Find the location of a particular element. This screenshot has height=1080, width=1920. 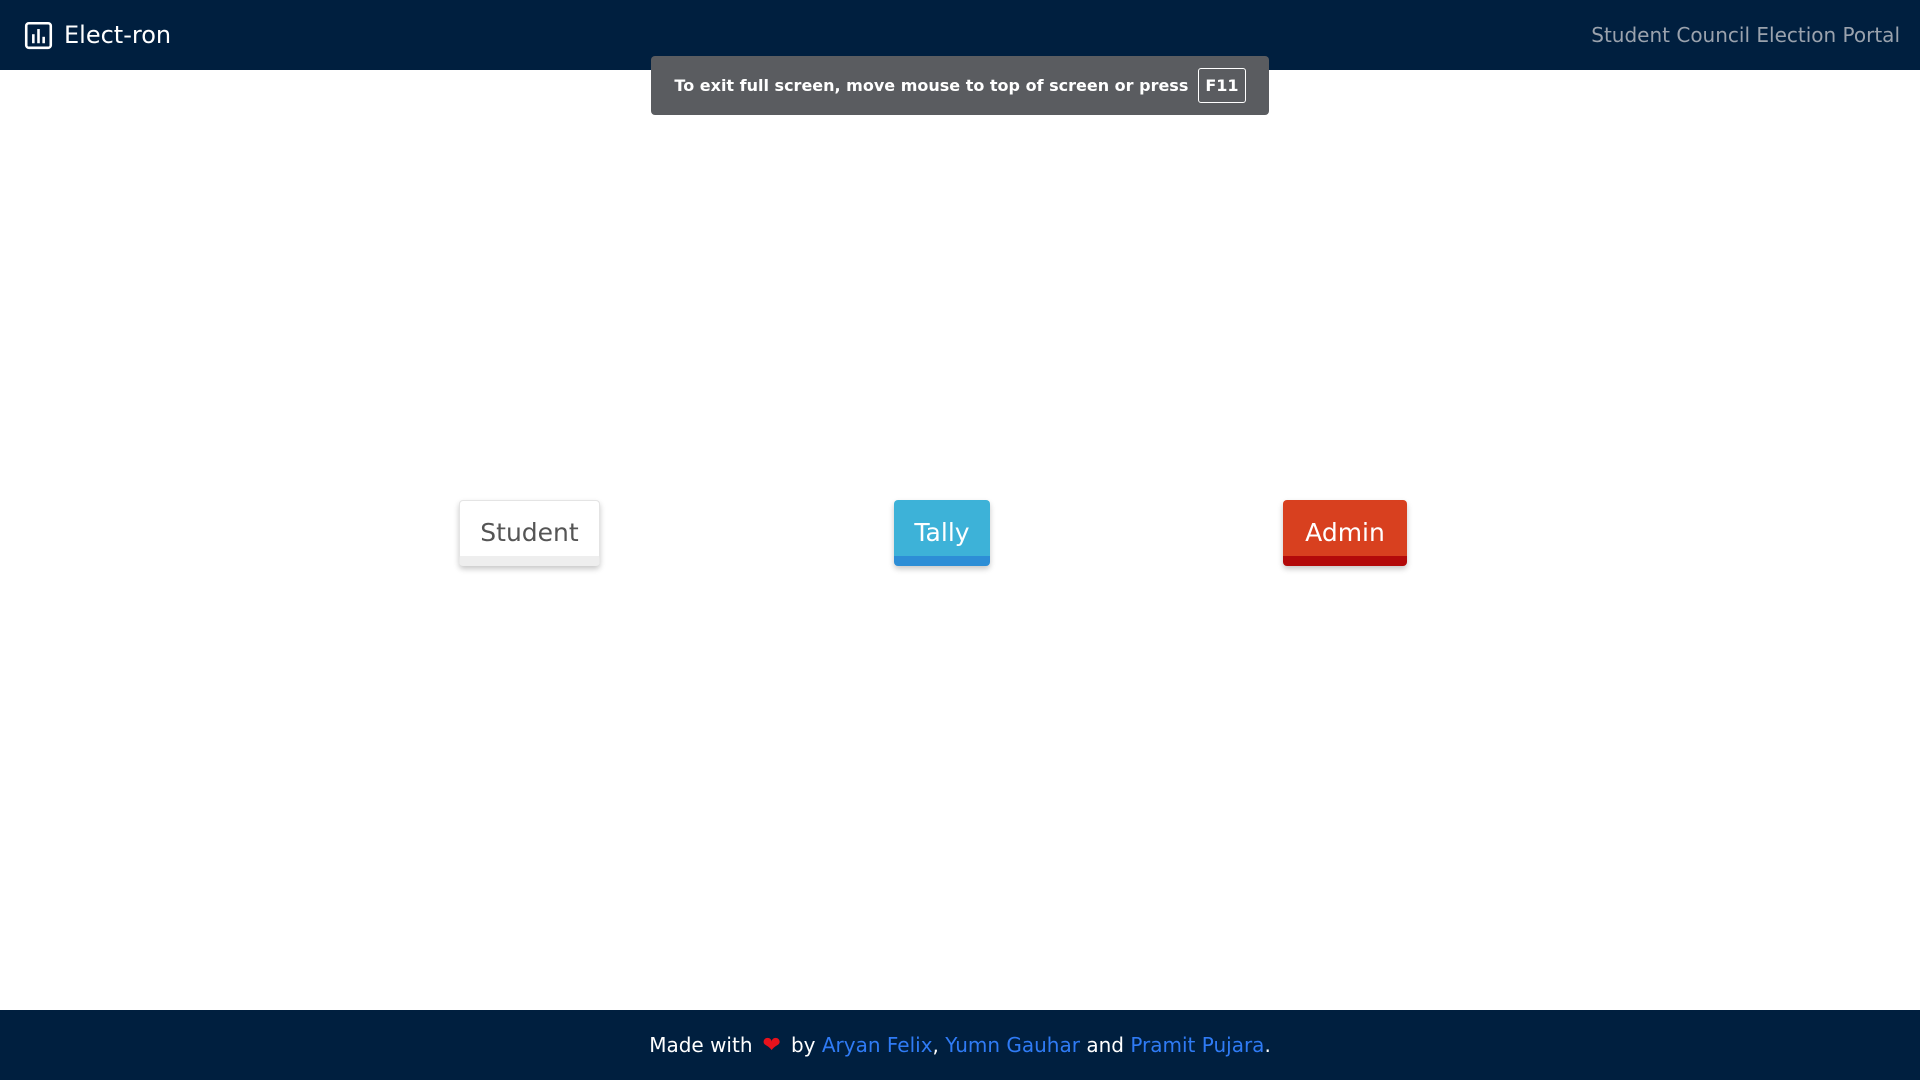

footer-by: by is located at coordinates (803, 1045).